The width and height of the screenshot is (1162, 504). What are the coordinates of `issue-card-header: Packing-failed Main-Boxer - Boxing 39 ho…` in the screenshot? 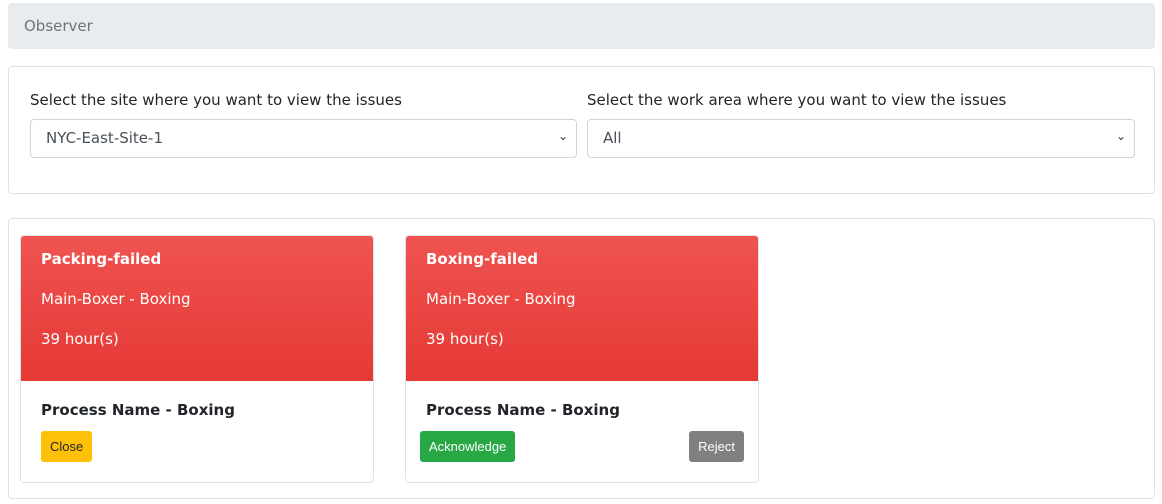 It's located at (197, 308).